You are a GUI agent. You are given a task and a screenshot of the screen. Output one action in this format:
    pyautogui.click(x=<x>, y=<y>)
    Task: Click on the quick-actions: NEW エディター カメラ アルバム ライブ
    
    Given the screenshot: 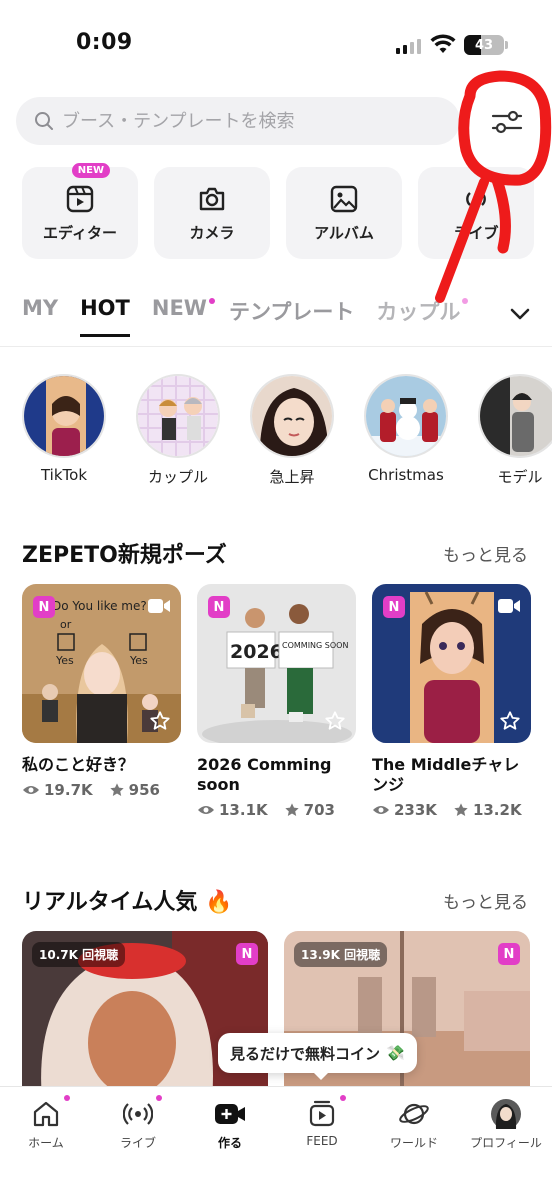 What is the action you would take?
    pyautogui.click(x=278, y=211)
    